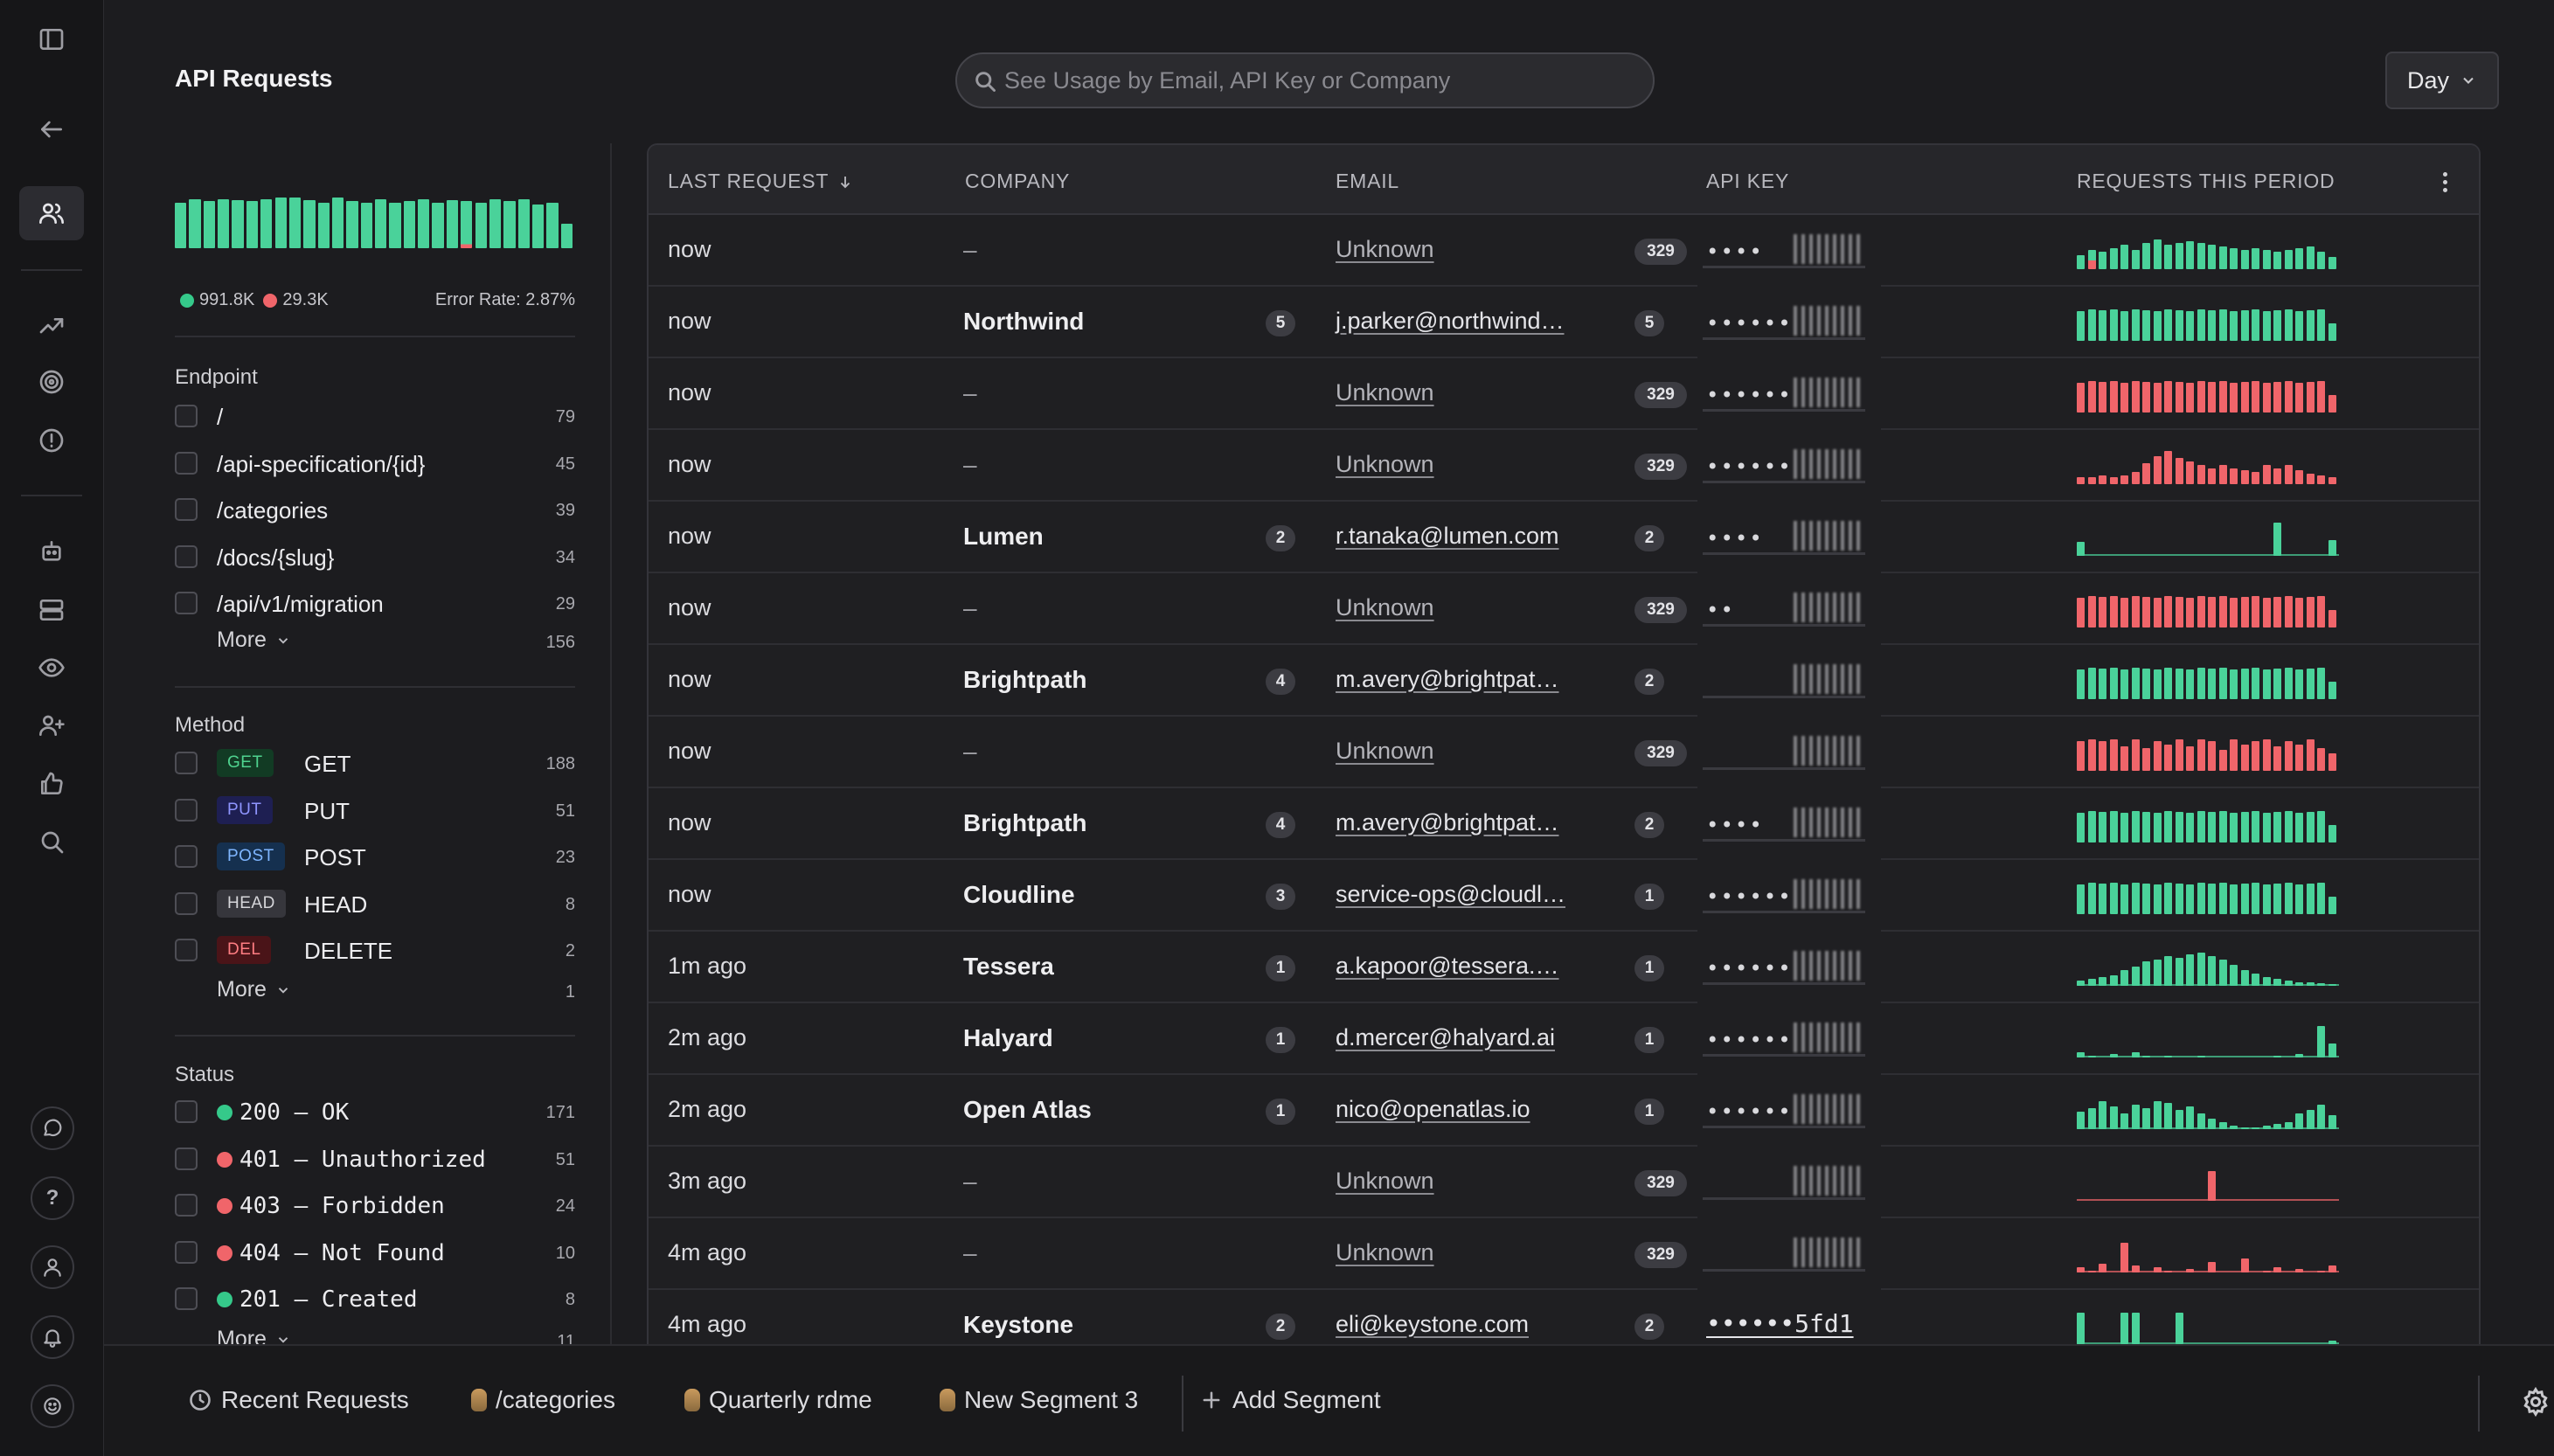 This screenshot has width=2554, height=1456. What do you see at coordinates (53, 1198) in the screenshot?
I see `help-icon: ?` at bounding box center [53, 1198].